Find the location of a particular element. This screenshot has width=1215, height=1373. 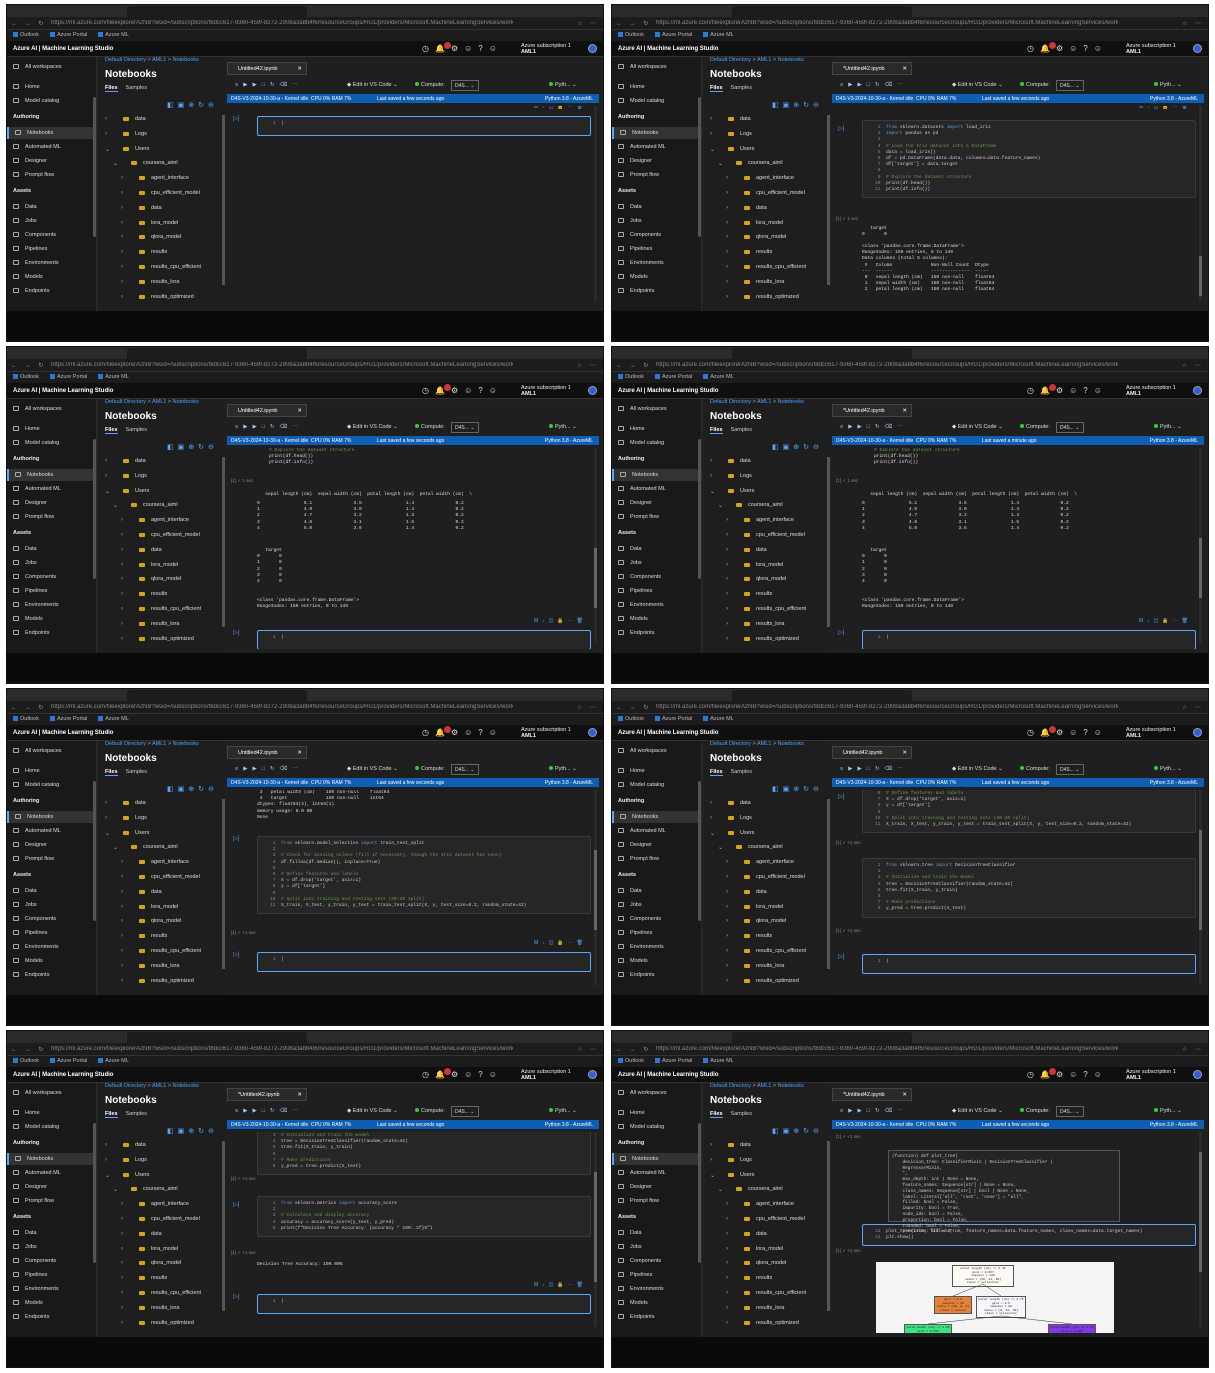

collapse-icon: ⊖ is located at coordinates (213, 105).